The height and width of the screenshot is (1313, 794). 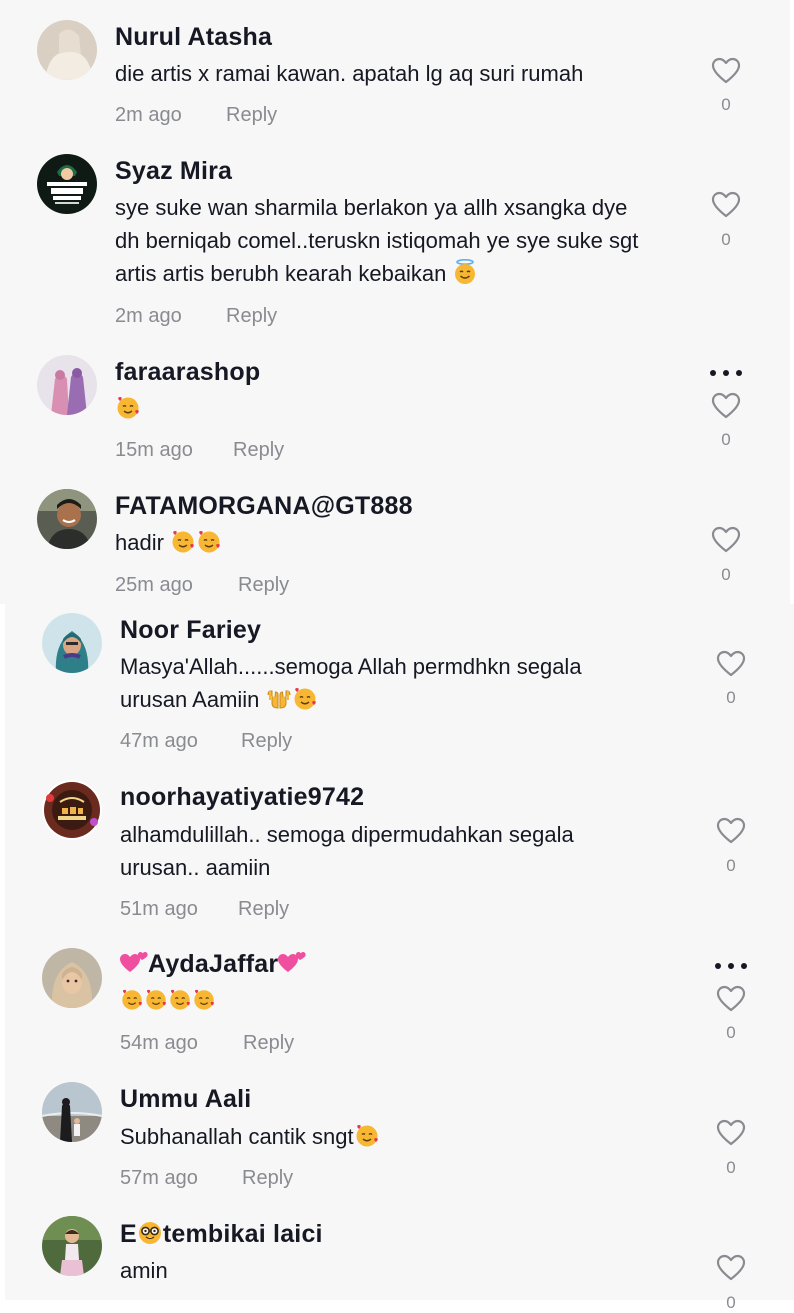 What do you see at coordinates (399, 1257) in the screenshot?
I see `comment-item: Etembikai laici amin 0` at bounding box center [399, 1257].